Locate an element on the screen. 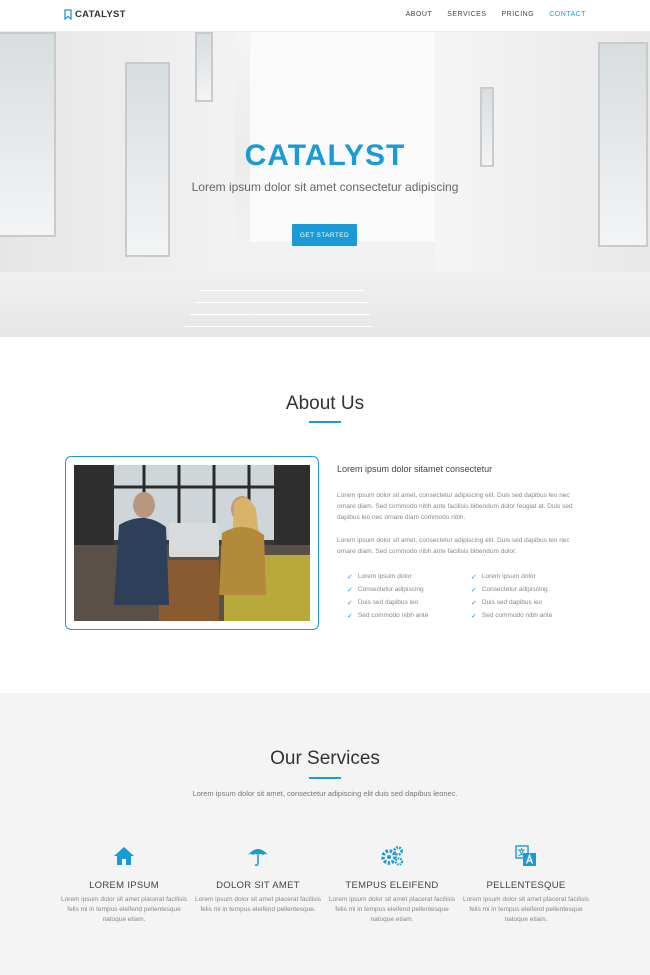 The width and height of the screenshot is (650, 975). hero-bg-corridor is located at coordinates (342, 137).